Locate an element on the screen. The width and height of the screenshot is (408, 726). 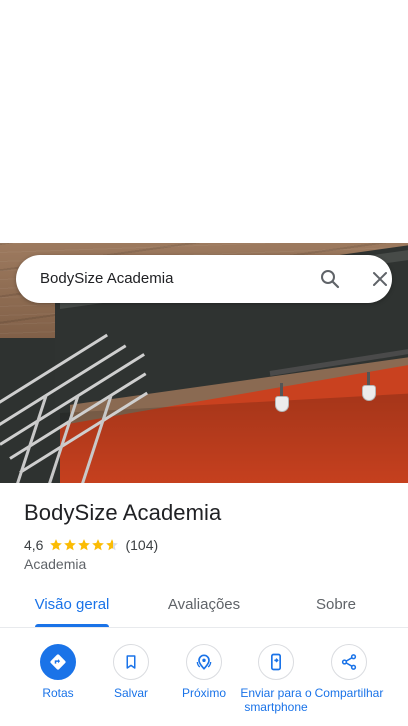
rating-stars is located at coordinates (84, 545).